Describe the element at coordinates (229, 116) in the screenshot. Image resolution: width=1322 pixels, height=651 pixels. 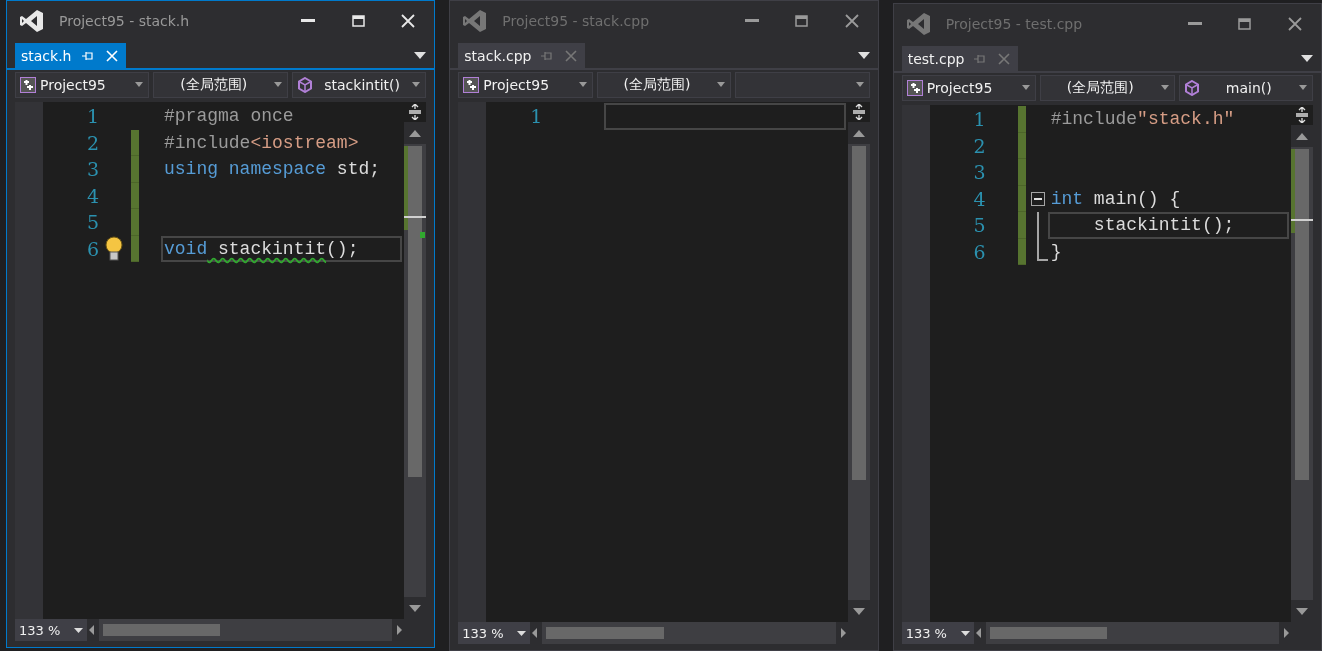
I see `code-line: #pragma once` at that location.